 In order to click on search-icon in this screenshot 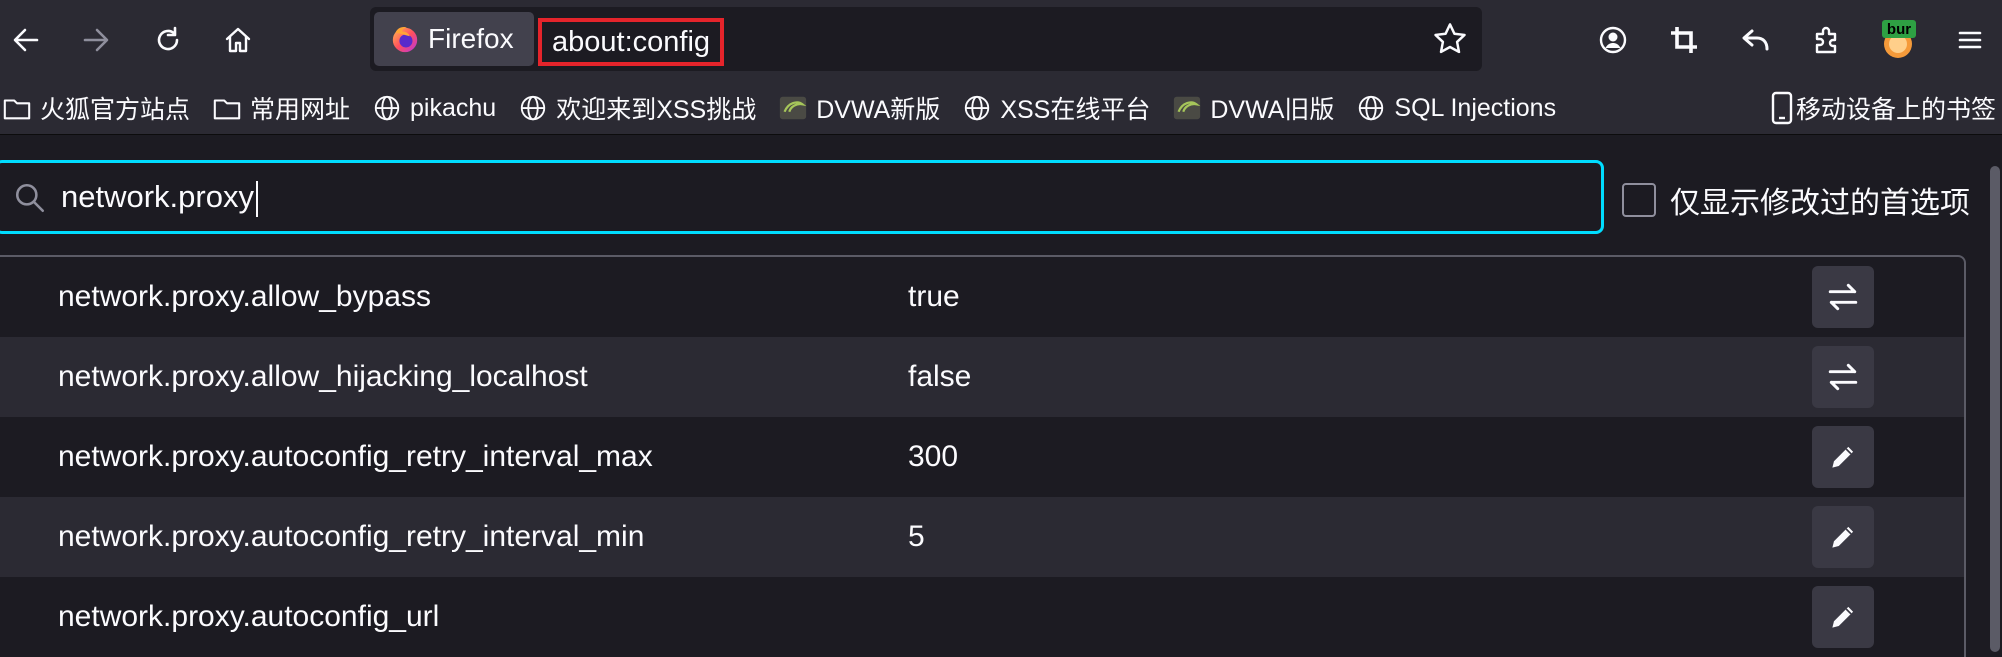, I will do `click(30, 198)`.